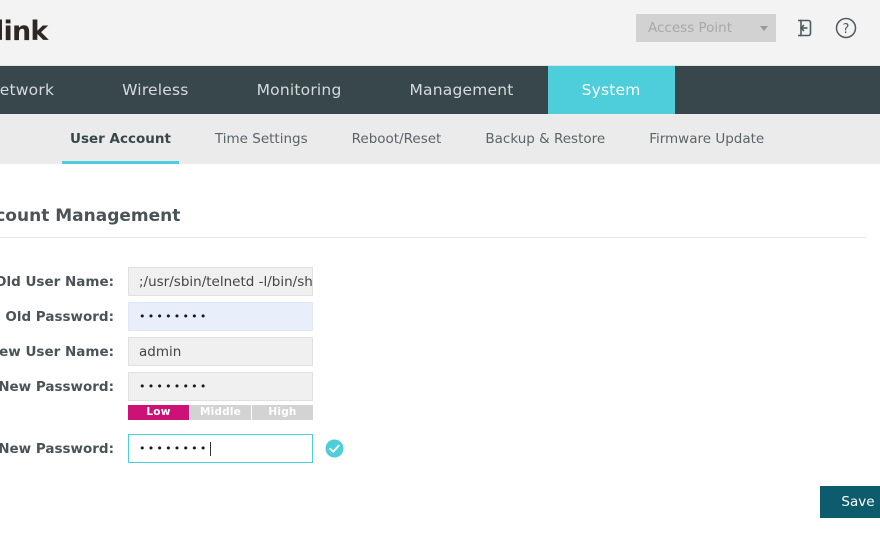  Describe the element at coordinates (57, 386) in the screenshot. I see `label-new-password: New Password:` at that location.